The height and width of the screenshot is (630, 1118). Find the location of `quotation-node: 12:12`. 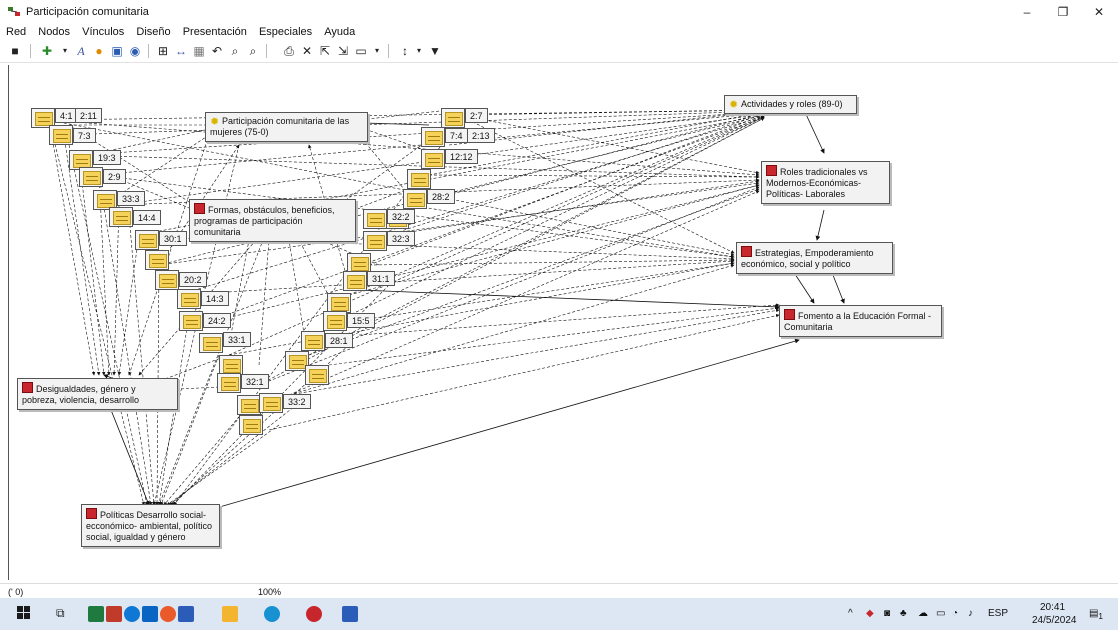

quotation-node: 12:12 is located at coordinates (461, 156).